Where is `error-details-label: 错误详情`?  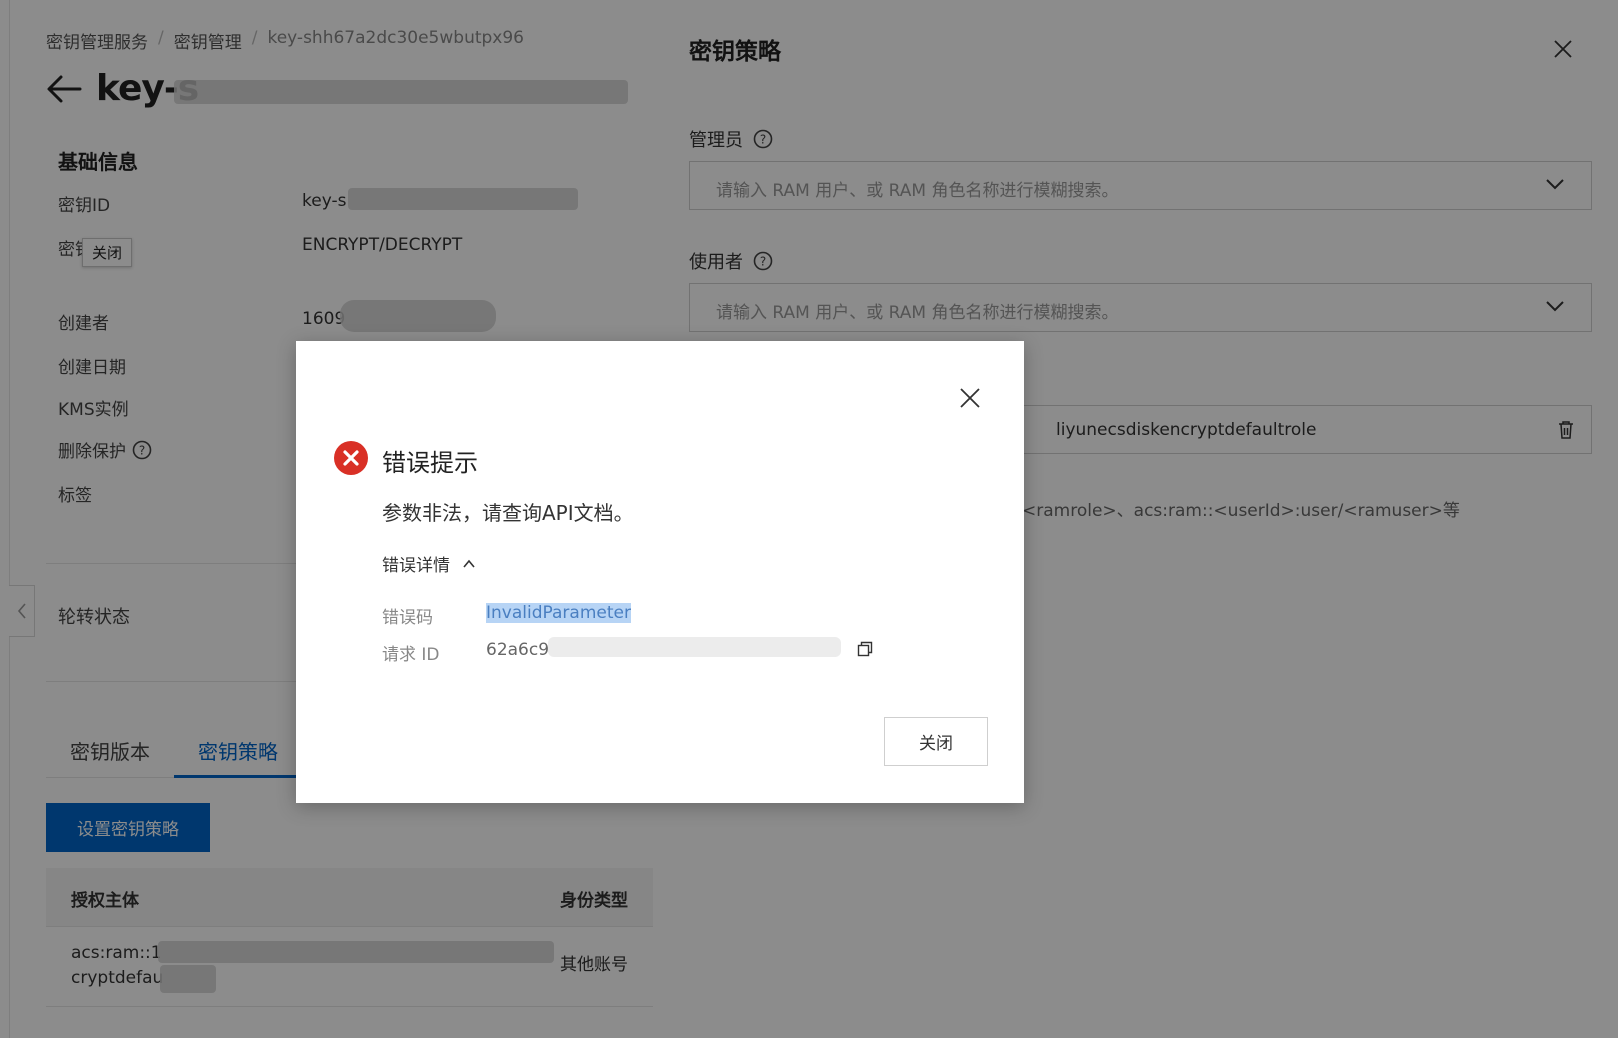
error-details-label: 错误详情 is located at coordinates (416, 566).